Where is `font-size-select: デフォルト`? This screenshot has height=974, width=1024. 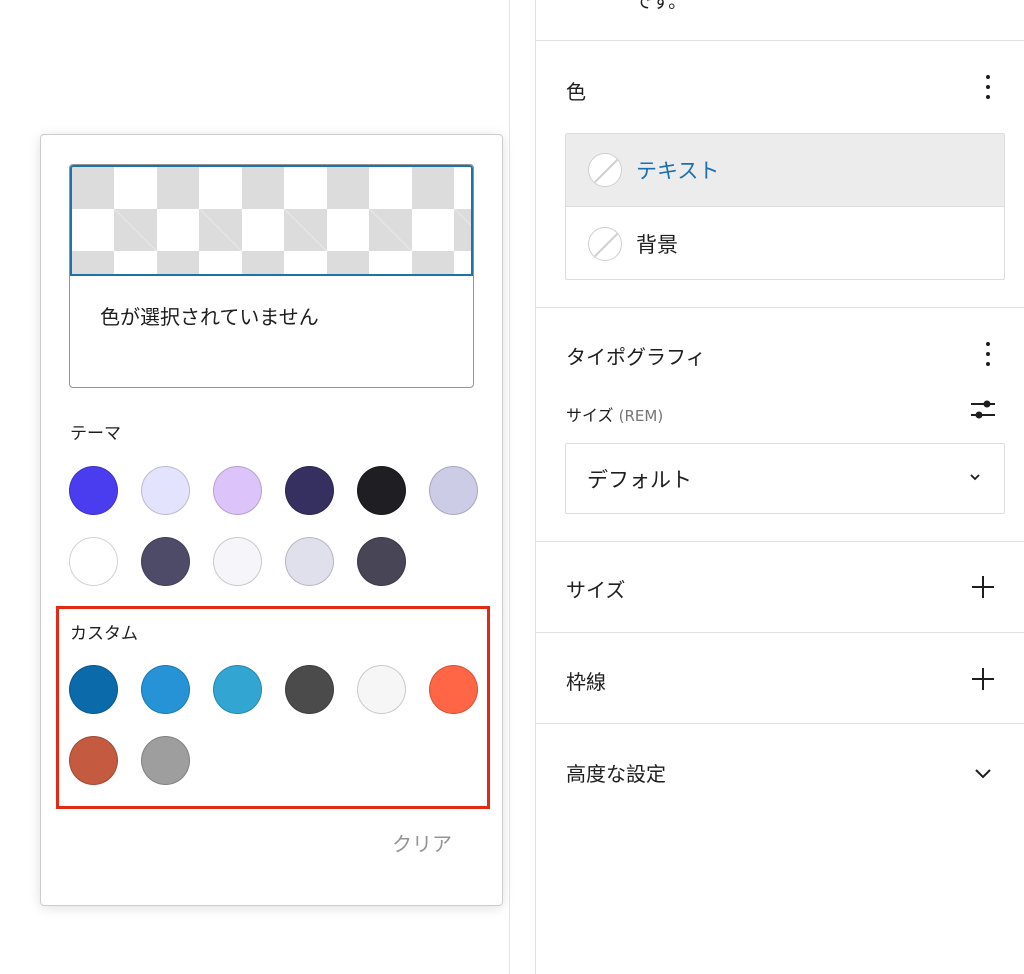 font-size-select: デフォルト is located at coordinates (785, 478).